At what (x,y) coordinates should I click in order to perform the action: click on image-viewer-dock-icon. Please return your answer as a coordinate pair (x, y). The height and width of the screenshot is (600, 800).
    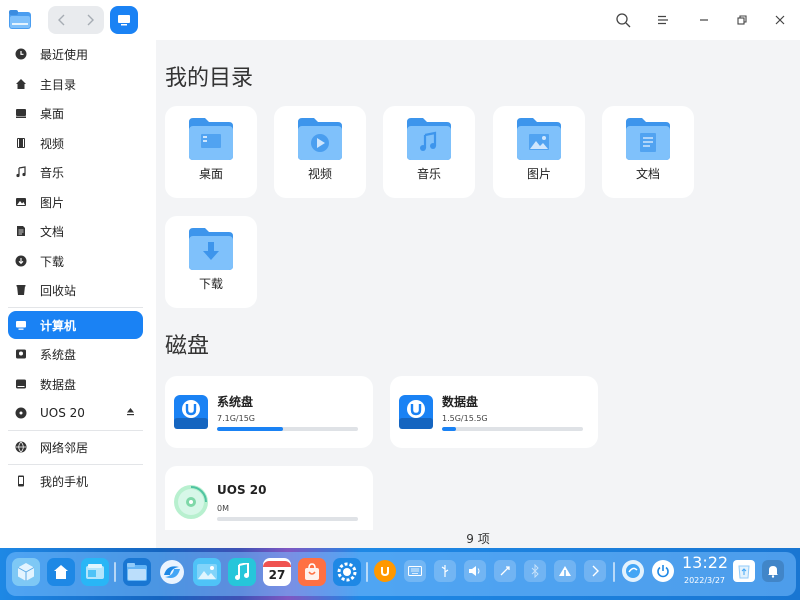
    Looking at the image, I should click on (207, 572).